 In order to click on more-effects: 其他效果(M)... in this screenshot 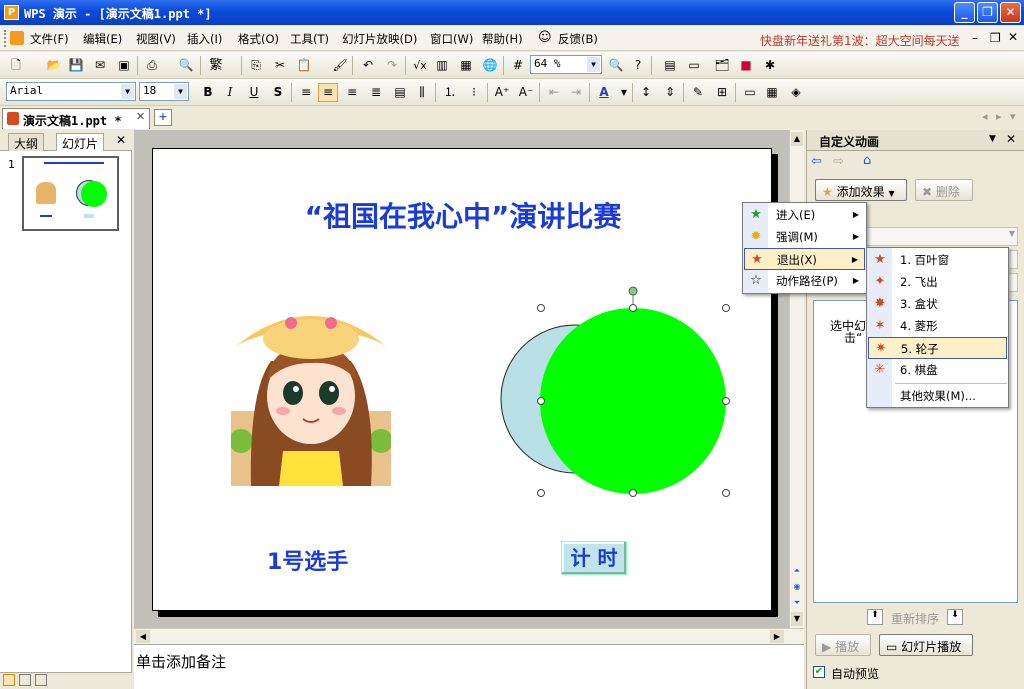, I will do `click(937, 396)`.